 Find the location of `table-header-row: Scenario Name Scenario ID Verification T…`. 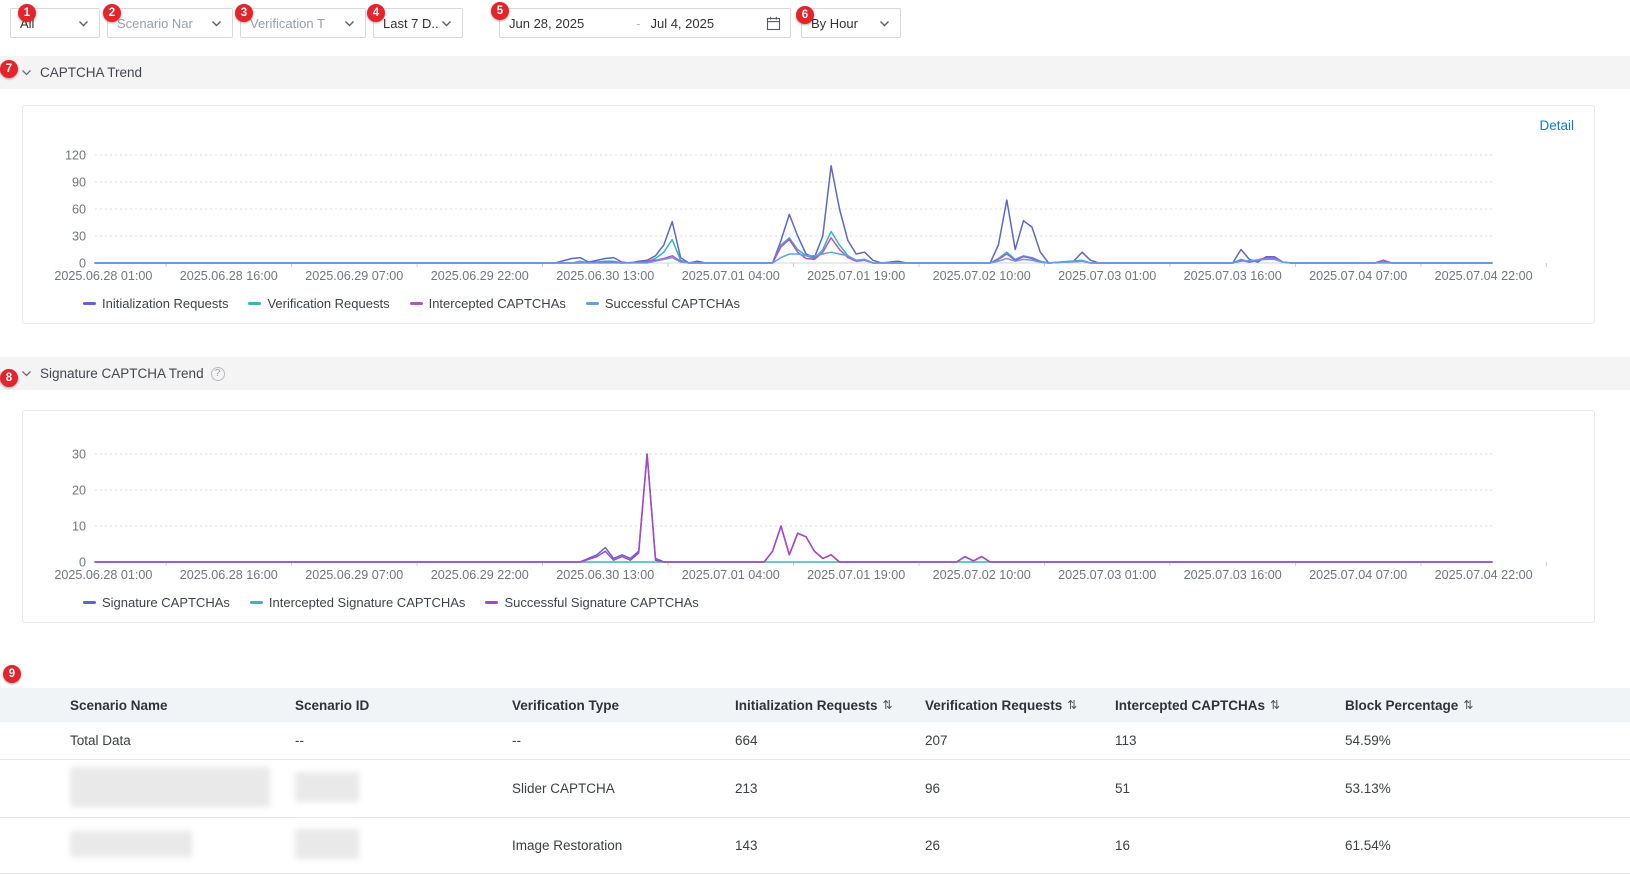

table-header-row: Scenario Name Scenario ID Verification T… is located at coordinates (815, 705).